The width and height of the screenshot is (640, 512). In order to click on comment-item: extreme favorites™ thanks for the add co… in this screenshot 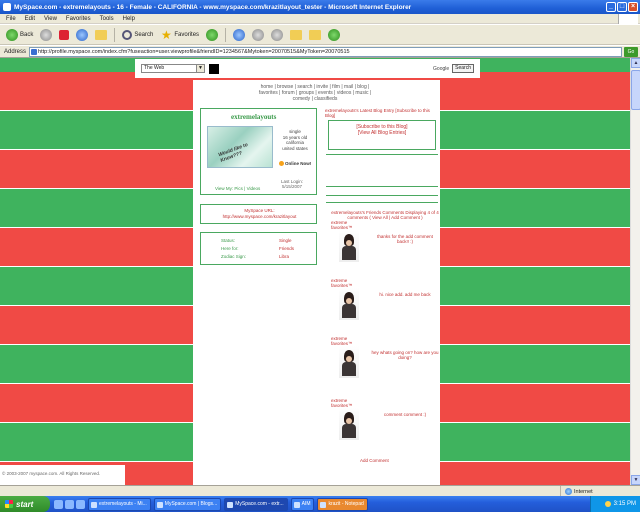, I will do `click(385, 243)`.